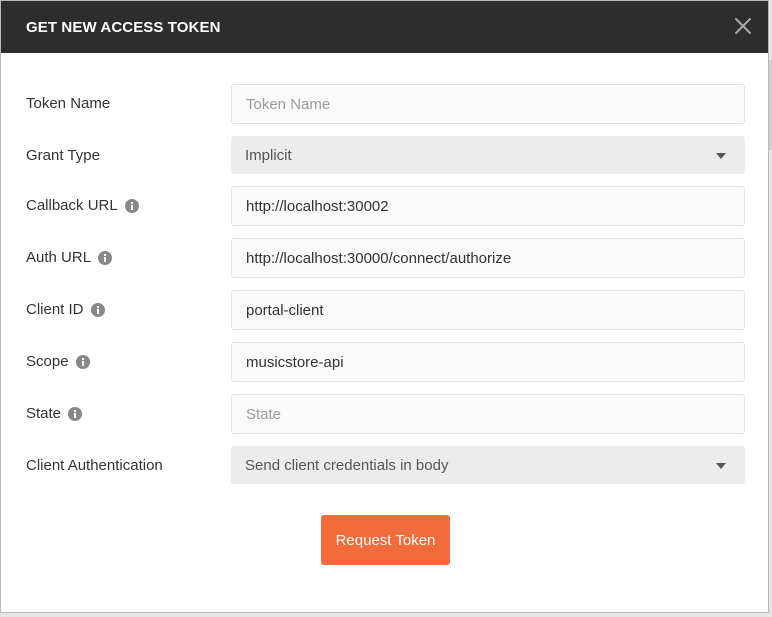  I want to click on request-token-button: Request Token, so click(385, 540).